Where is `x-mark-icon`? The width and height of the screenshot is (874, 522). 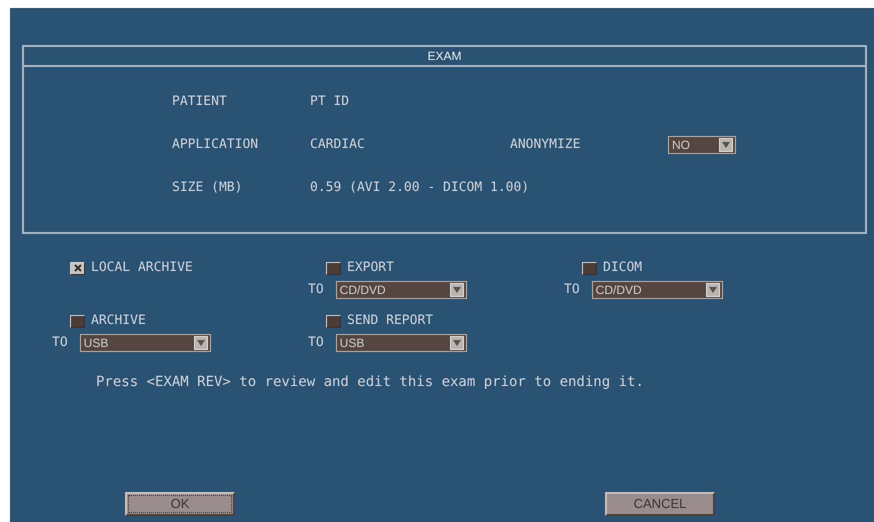 x-mark-icon is located at coordinates (78, 268).